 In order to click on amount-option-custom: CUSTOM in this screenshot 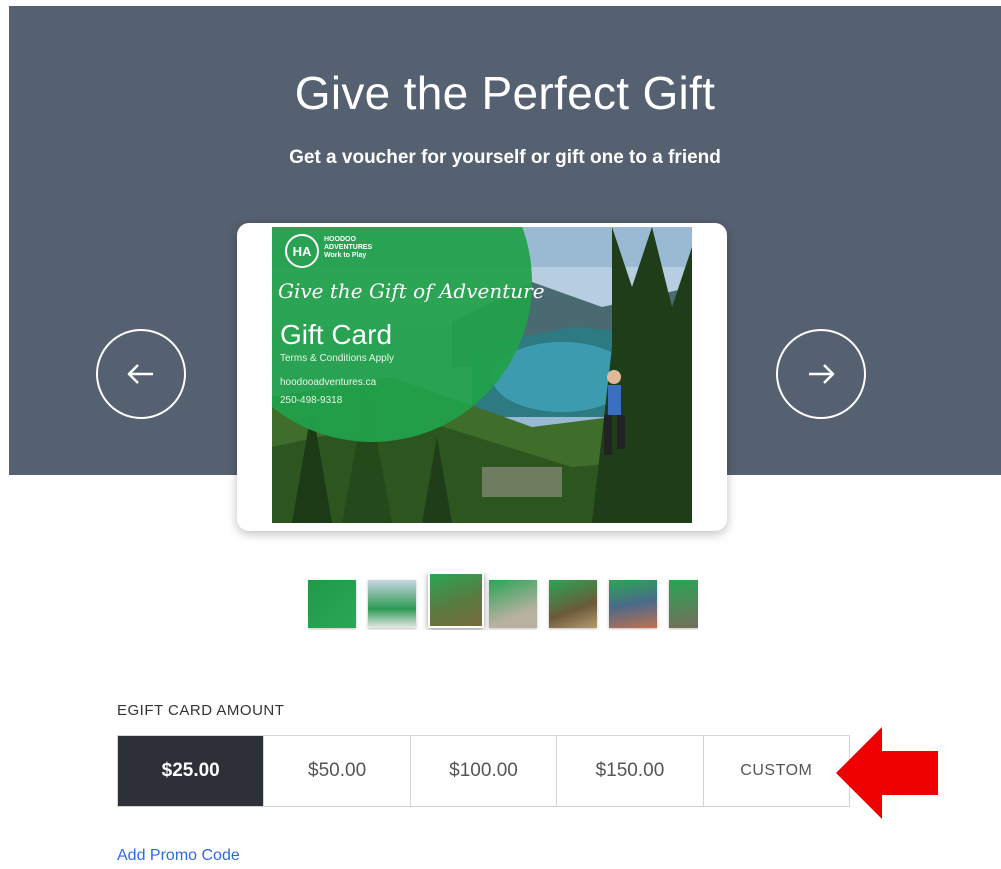, I will do `click(775, 771)`.